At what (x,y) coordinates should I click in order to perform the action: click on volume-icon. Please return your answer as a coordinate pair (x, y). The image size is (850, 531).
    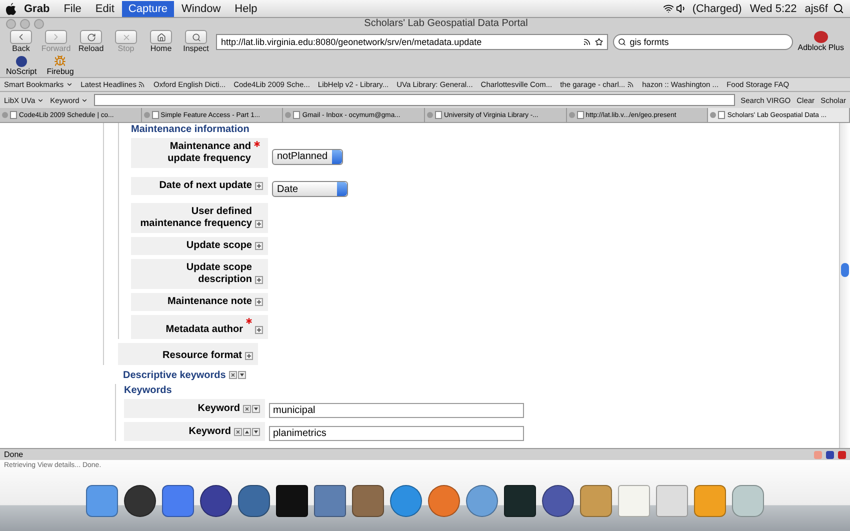
    Looking at the image, I should click on (682, 8).